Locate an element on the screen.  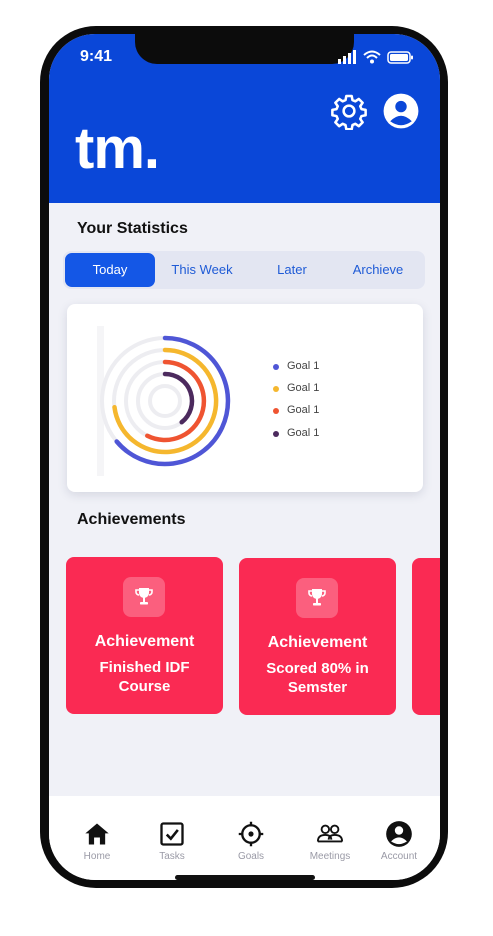
achievement-card: Achievement Scored 80% in Semster is located at coordinates (317, 636).